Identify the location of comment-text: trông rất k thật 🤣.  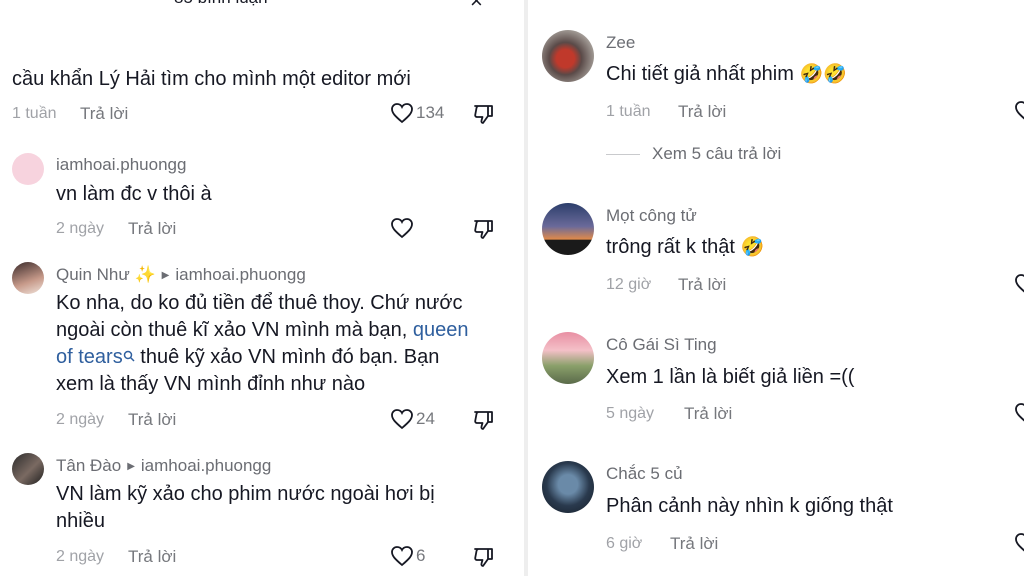
(685, 247).